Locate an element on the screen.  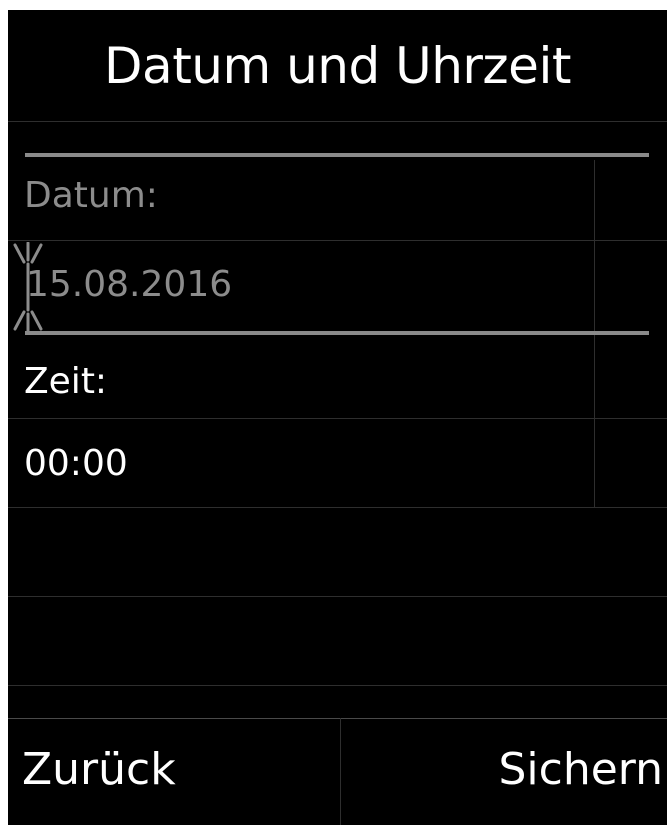
date-value: 15.08.2016 is located at coordinates (129, 285).